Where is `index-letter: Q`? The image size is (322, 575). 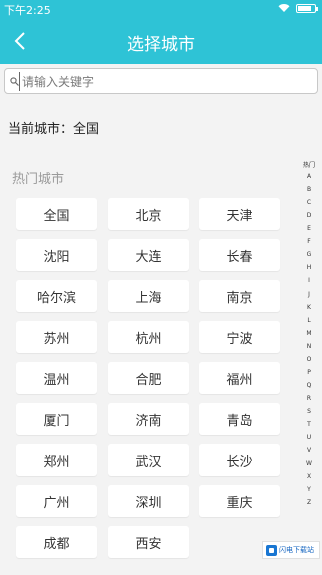 index-letter: Q is located at coordinates (309, 385).